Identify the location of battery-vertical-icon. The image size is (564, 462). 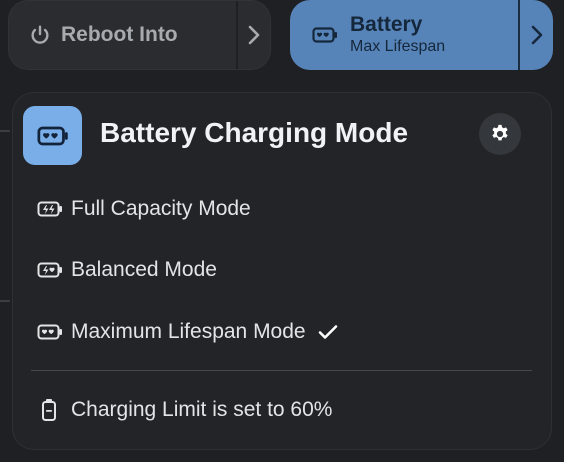
(50, 410).